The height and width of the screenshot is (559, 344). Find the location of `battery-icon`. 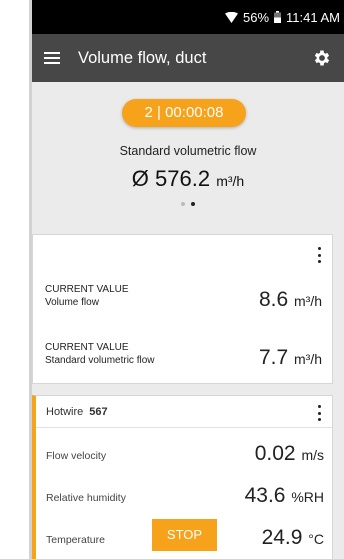

battery-icon is located at coordinates (278, 17).